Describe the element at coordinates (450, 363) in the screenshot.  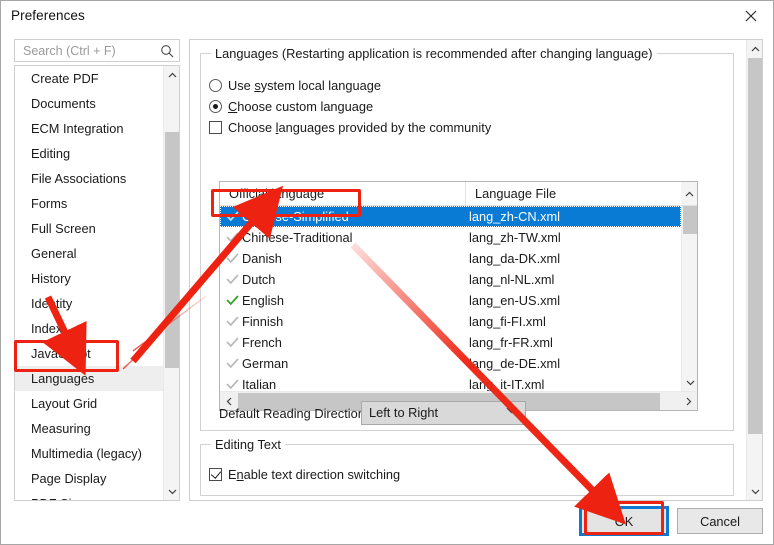
I see `table-row: German lang_de-DE.xml` at that location.